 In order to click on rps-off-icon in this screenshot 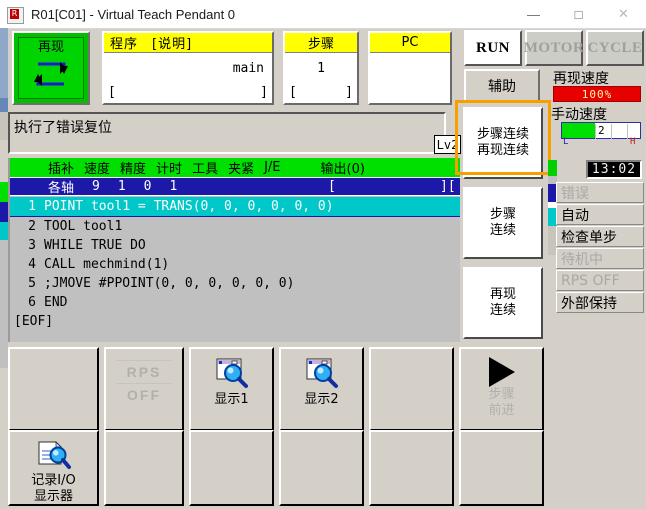, I will do `click(144, 360)`.